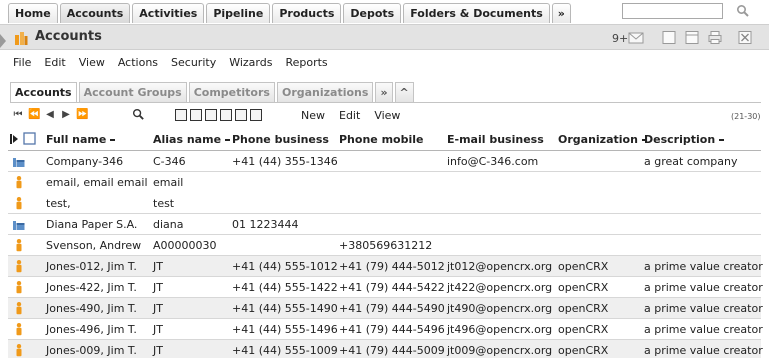 This screenshot has height=358, width=769. What do you see at coordinates (684, 139) in the screenshot?
I see `column-description: Description` at bounding box center [684, 139].